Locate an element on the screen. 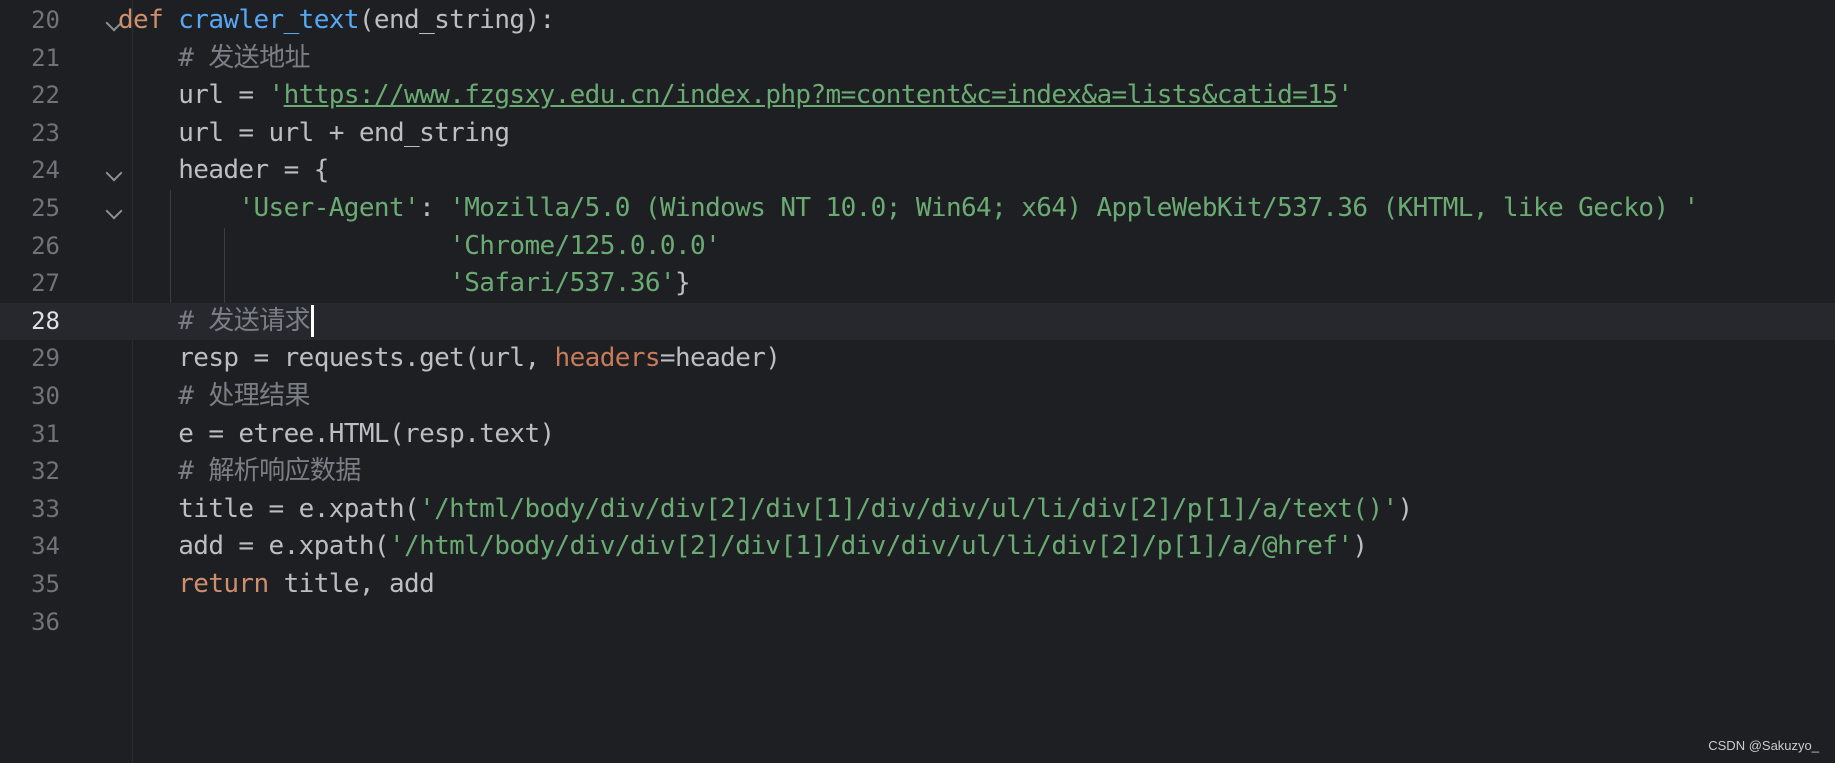 Image resolution: width=1835 pixels, height=763 pixels. code-text: resp = requests.get(url, headers=header) is located at coordinates (449, 359).